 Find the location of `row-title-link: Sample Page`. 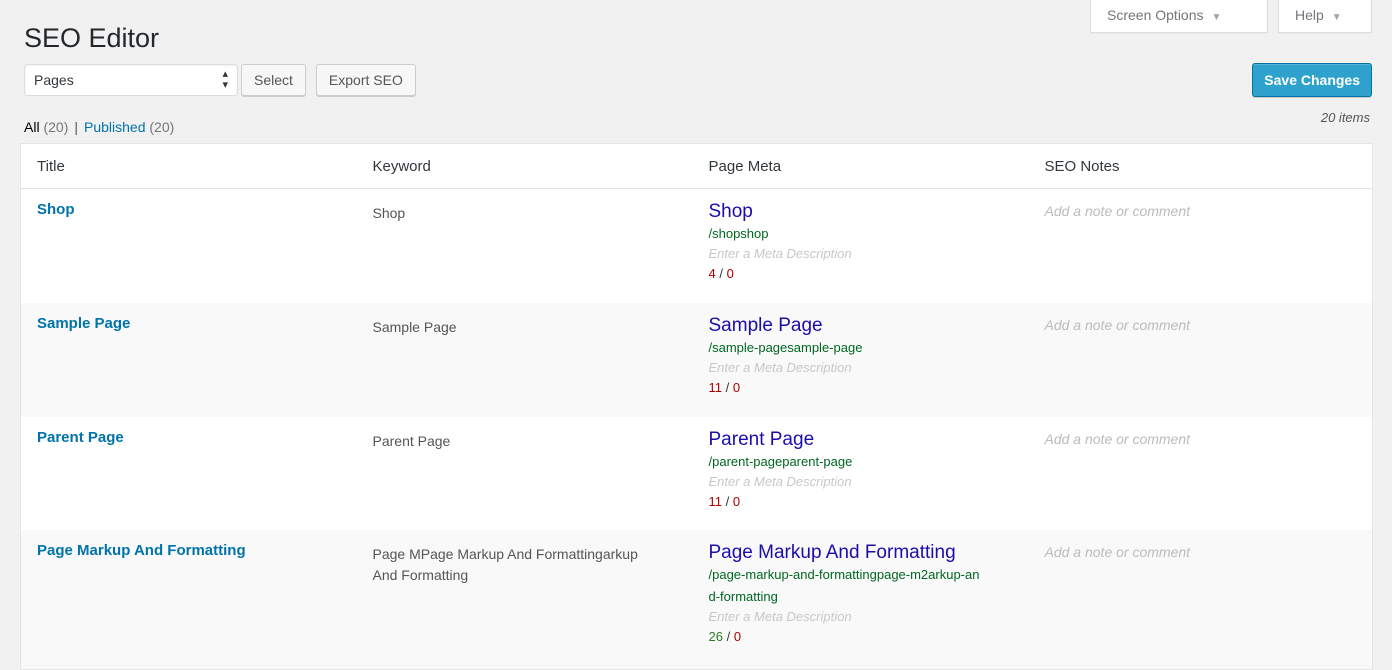

row-title-link: Sample Page is located at coordinates (83, 323).